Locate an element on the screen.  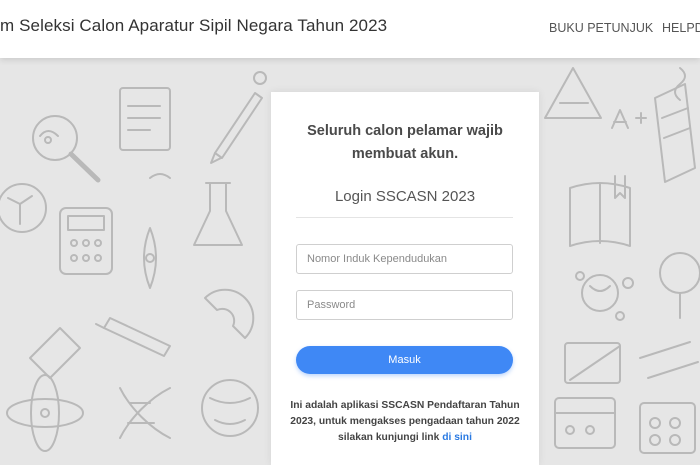
nav-user-guide: BUKU PETUNJUK is located at coordinates (601, 28).